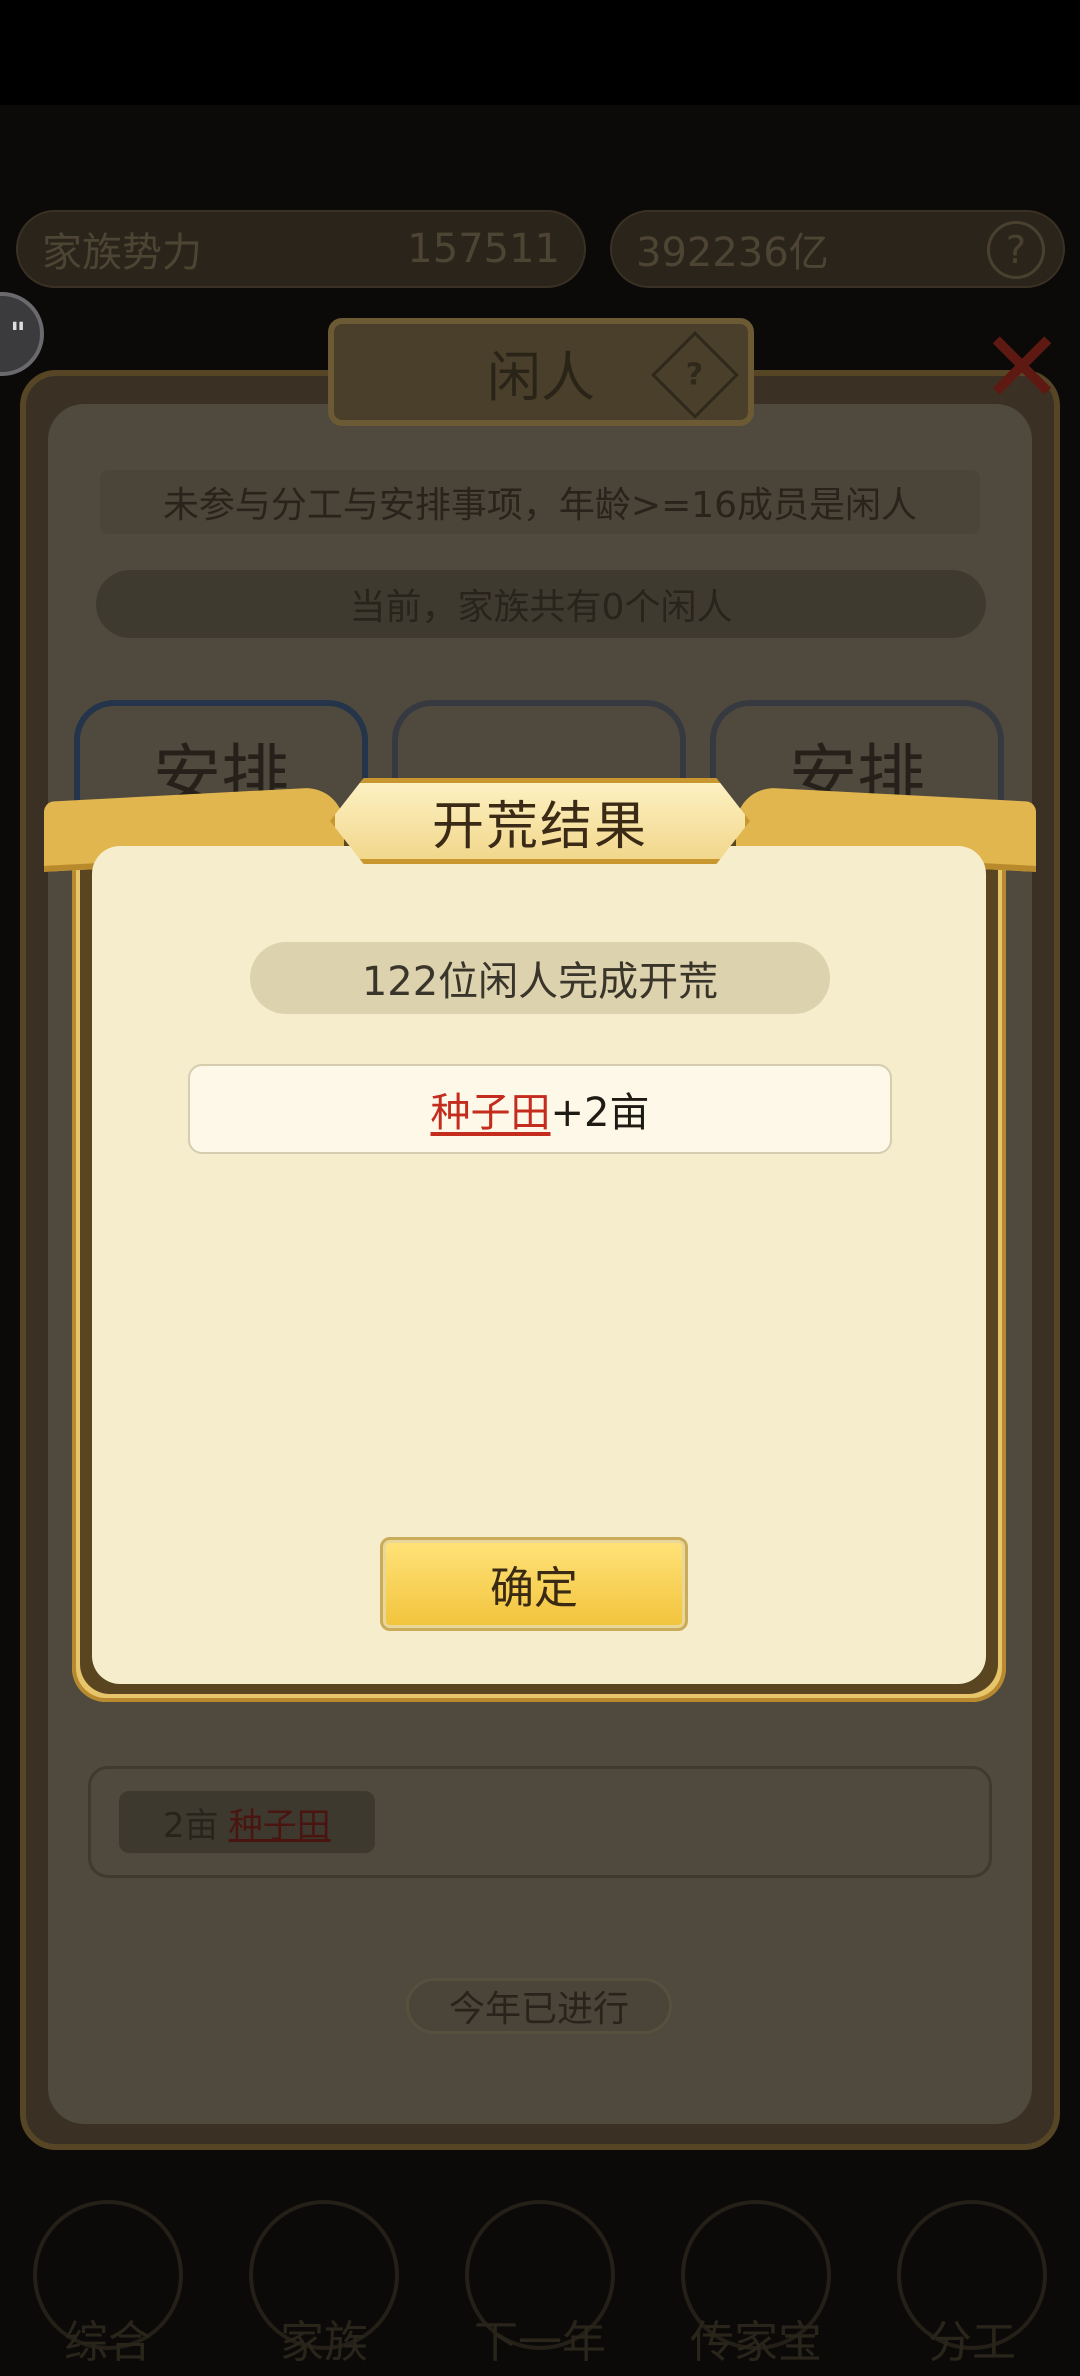  What do you see at coordinates (122, 253) in the screenshot?
I see `family-power-label: 家族势力` at bounding box center [122, 253].